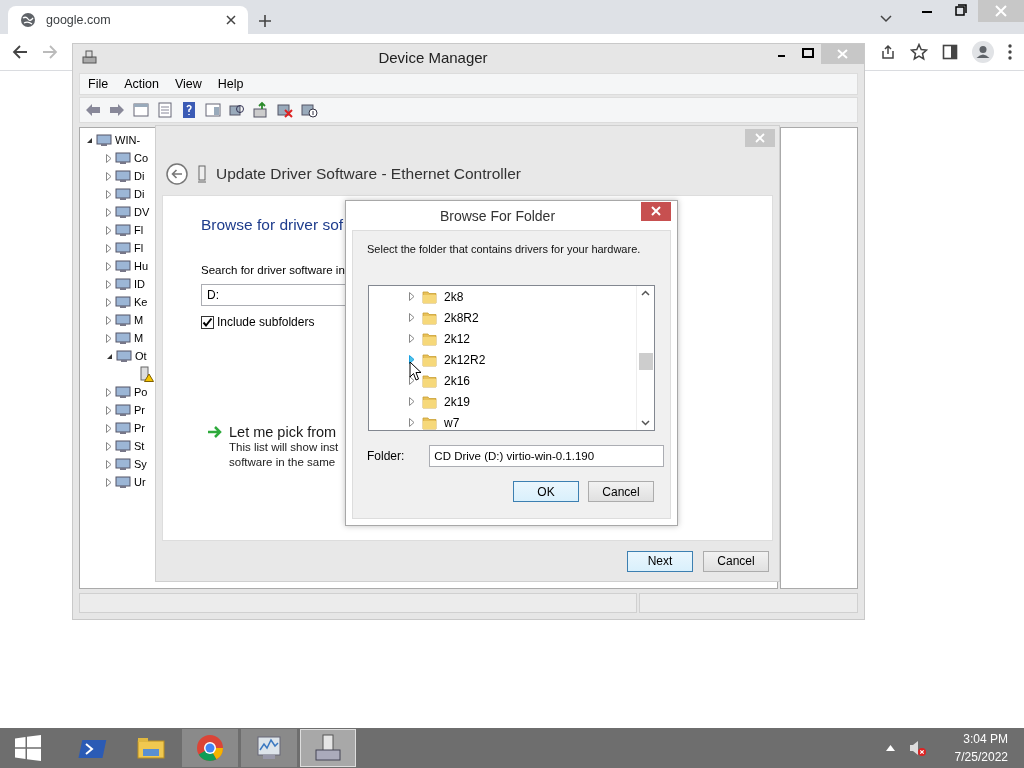  I want to click on menu-item: View, so click(188, 84).